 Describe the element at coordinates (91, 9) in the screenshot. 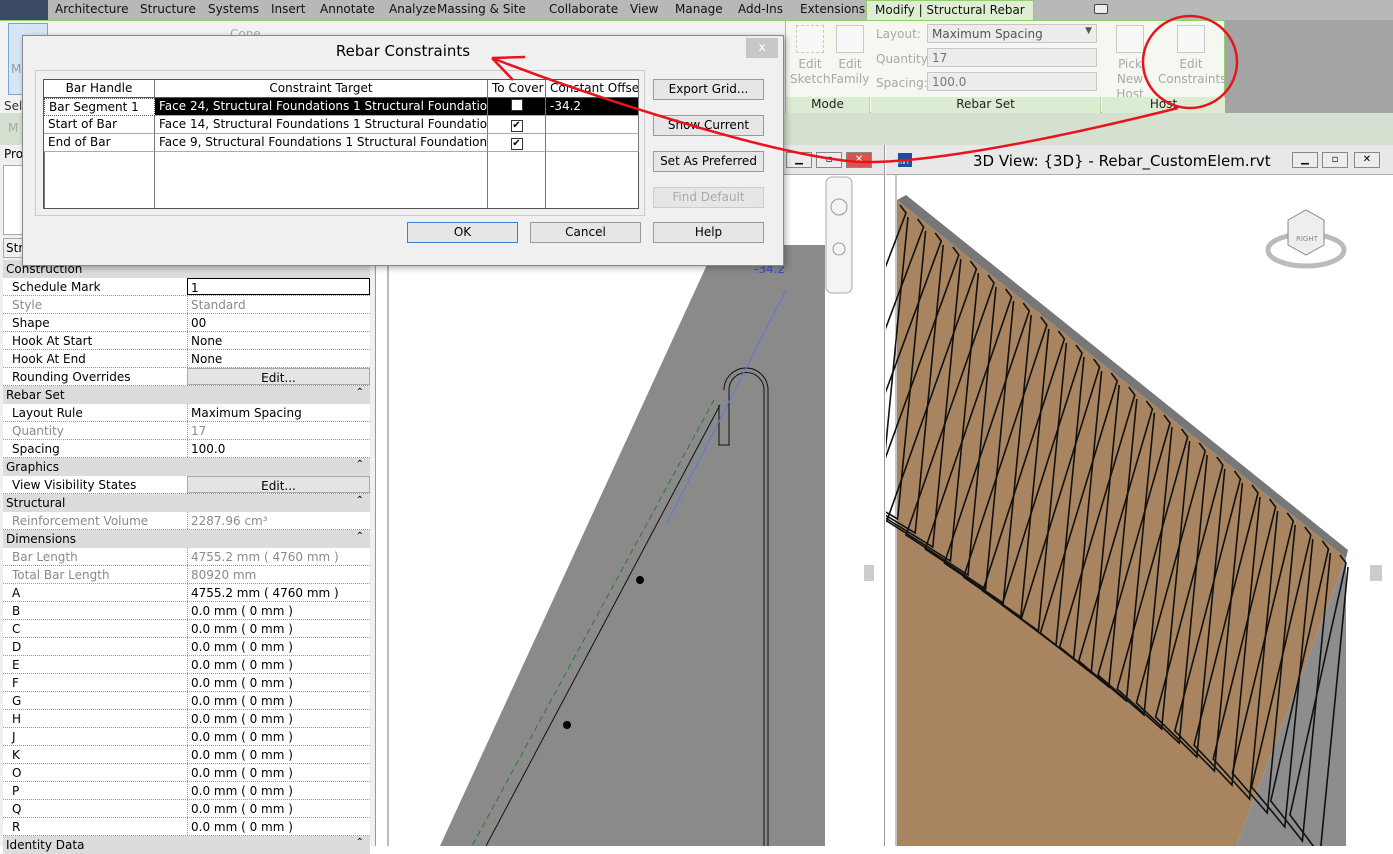

I see `tab-architecture: Architecture` at that location.